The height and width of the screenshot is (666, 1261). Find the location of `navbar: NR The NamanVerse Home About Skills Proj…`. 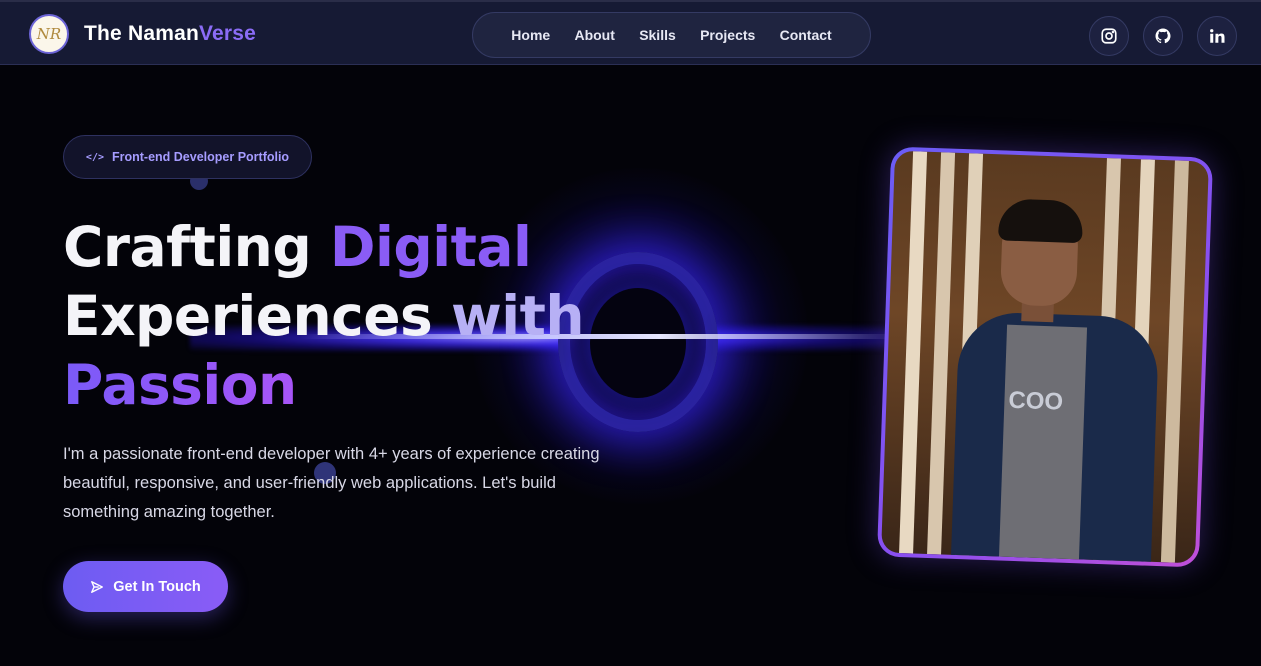

navbar: NR The NamanVerse Home About Skills Proj… is located at coordinates (630, 32).